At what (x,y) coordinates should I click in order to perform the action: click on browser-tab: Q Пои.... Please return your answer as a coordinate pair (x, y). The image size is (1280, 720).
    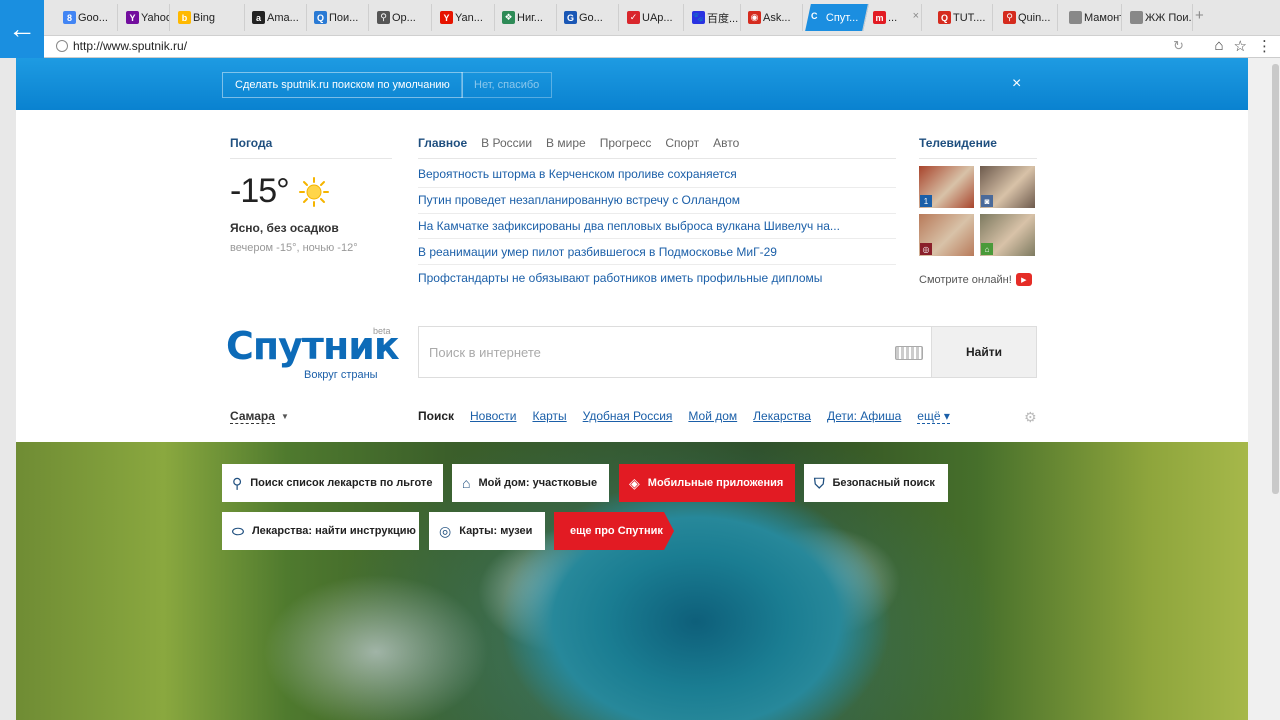
    Looking at the image, I should click on (340, 17).